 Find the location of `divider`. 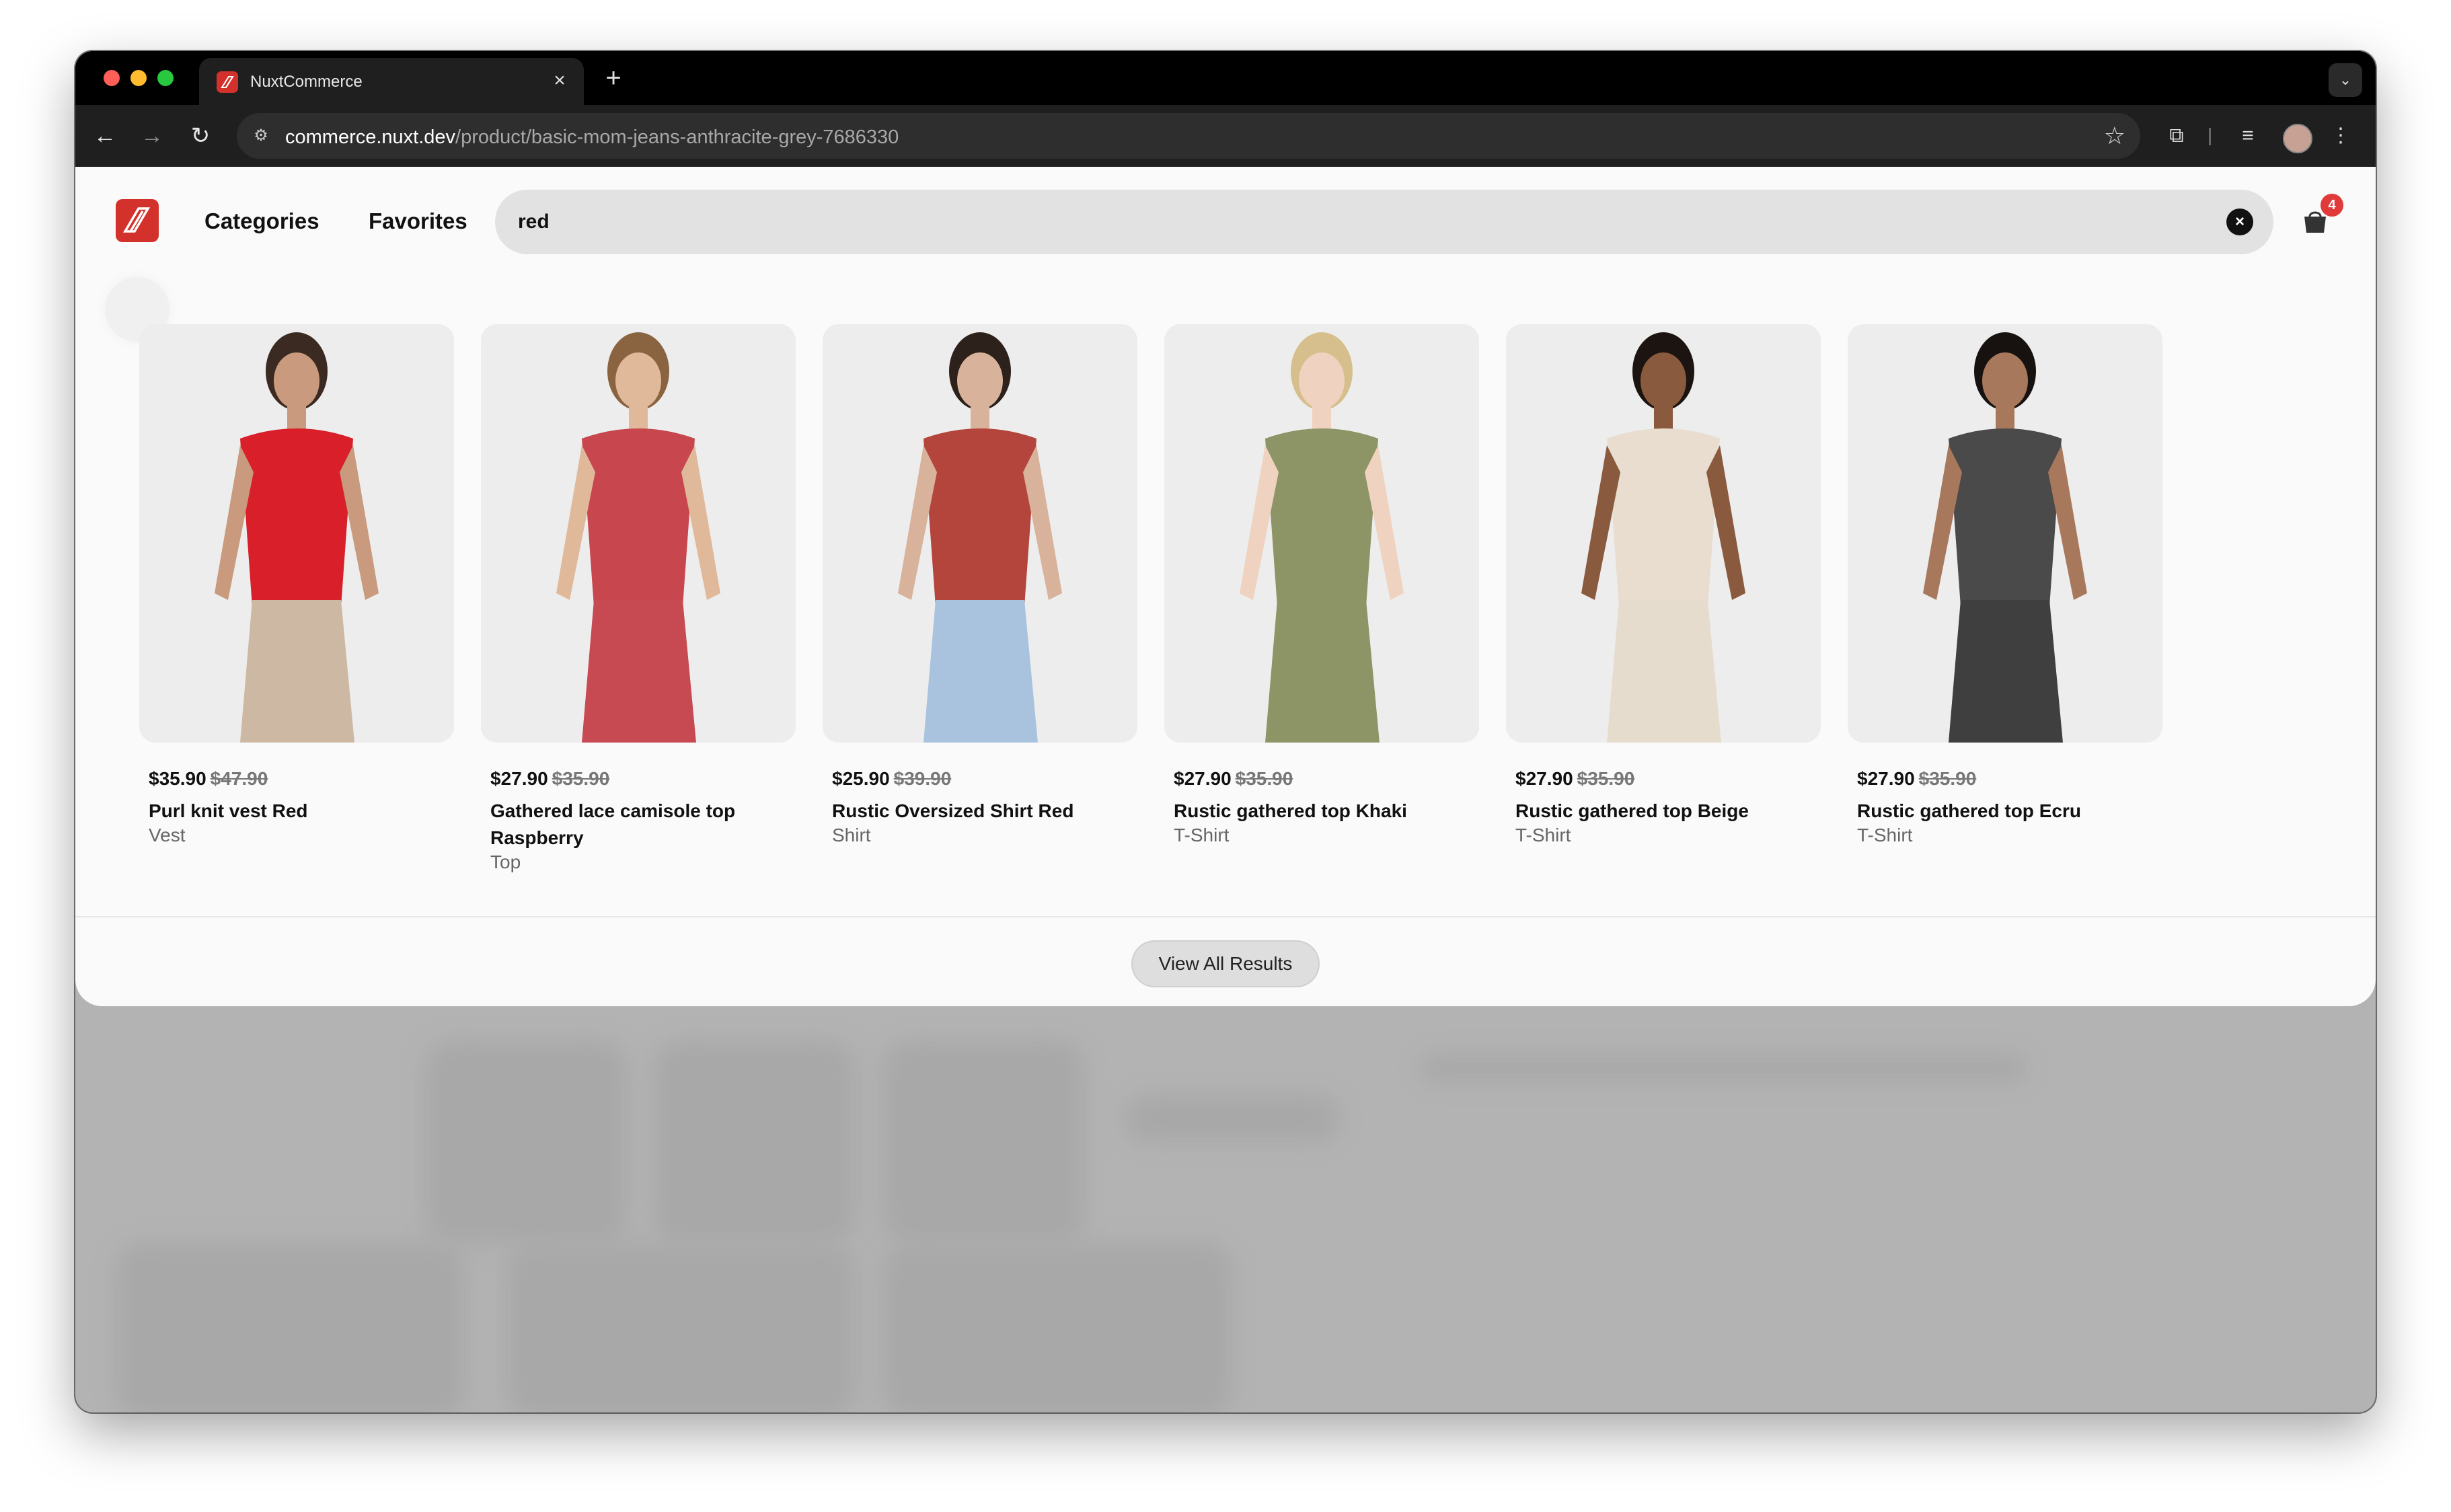

divider is located at coordinates (1225, 916).